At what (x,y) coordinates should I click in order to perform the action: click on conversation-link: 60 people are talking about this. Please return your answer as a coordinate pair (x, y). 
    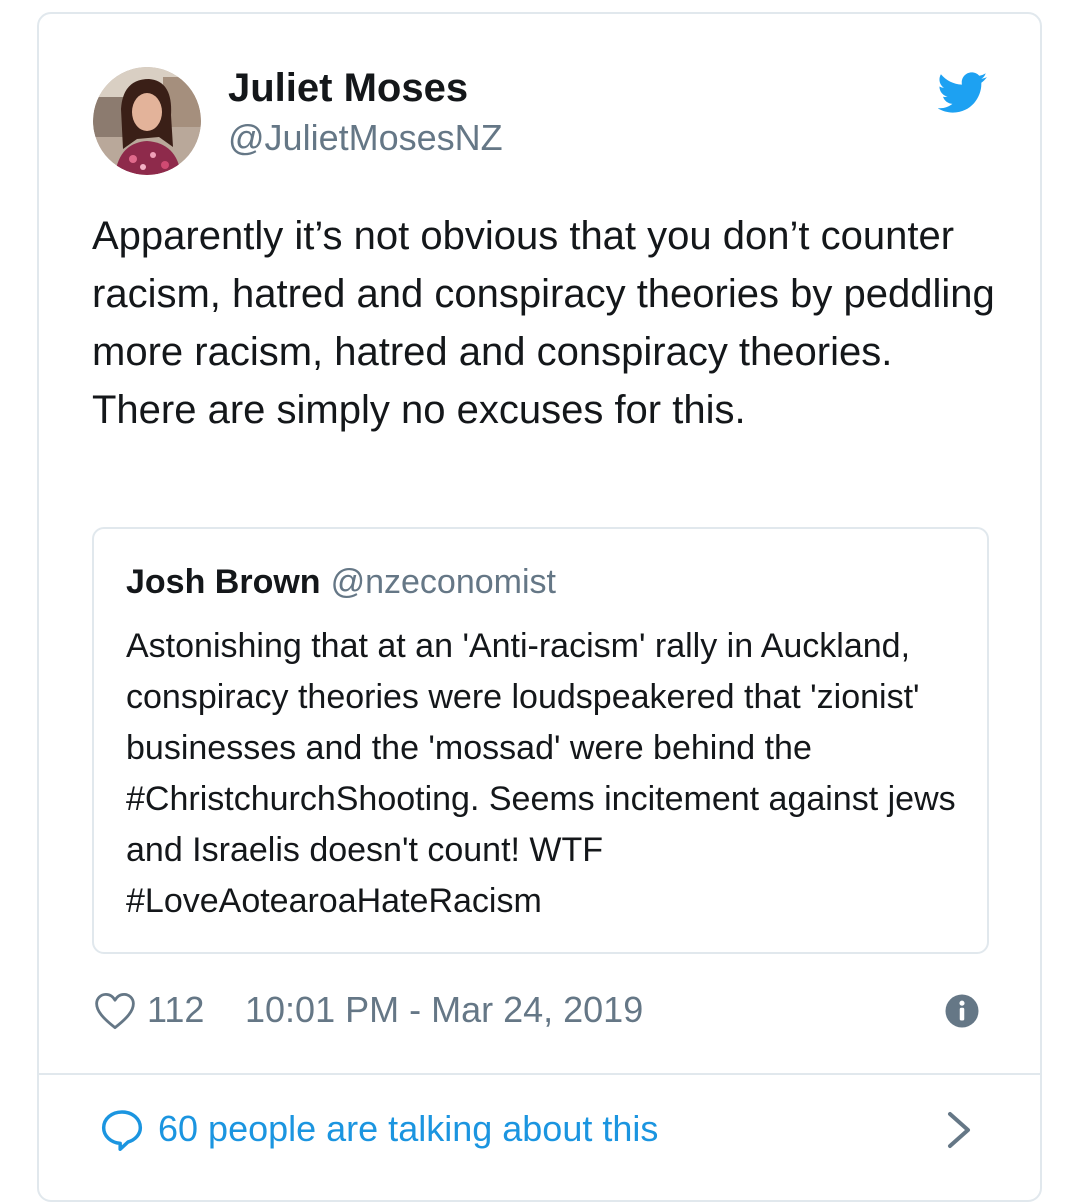
    Looking at the image, I should click on (540, 1130).